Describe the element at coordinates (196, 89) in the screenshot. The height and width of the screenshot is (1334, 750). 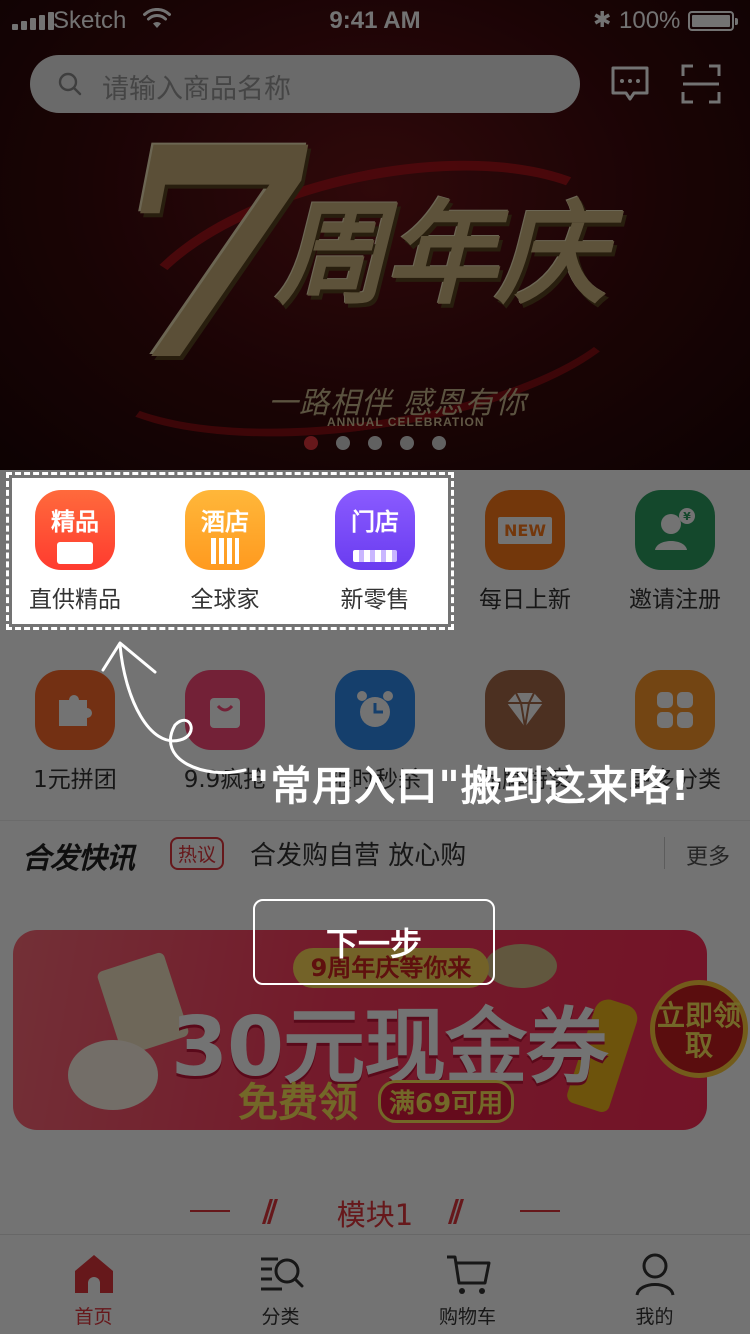
I see `search-placeholder: 请输入商品名称` at that location.